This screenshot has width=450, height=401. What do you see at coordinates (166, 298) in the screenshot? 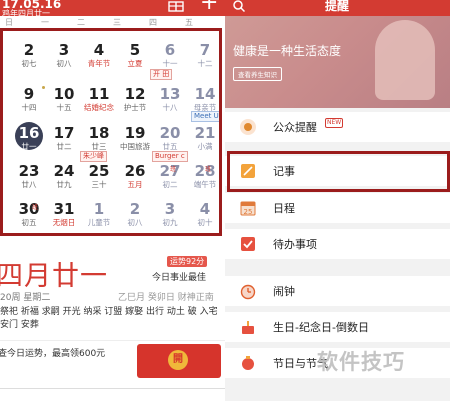
I see `almanac-ganzhi: 乙巳月 癸卯日 财神正南` at bounding box center [166, 298].